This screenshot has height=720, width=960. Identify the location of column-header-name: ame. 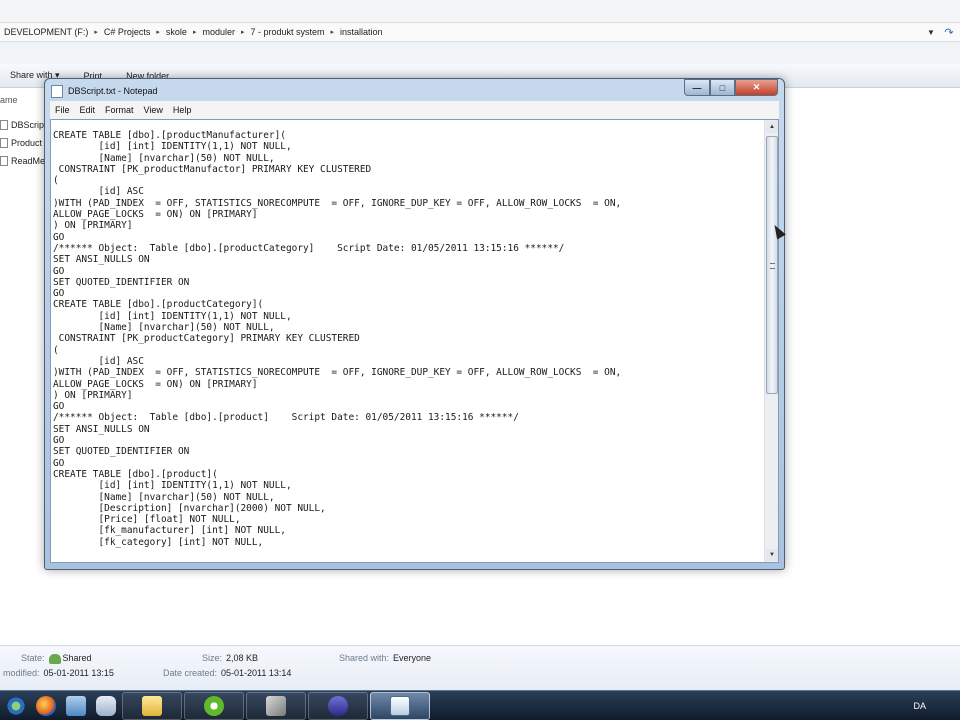
(9, 100).